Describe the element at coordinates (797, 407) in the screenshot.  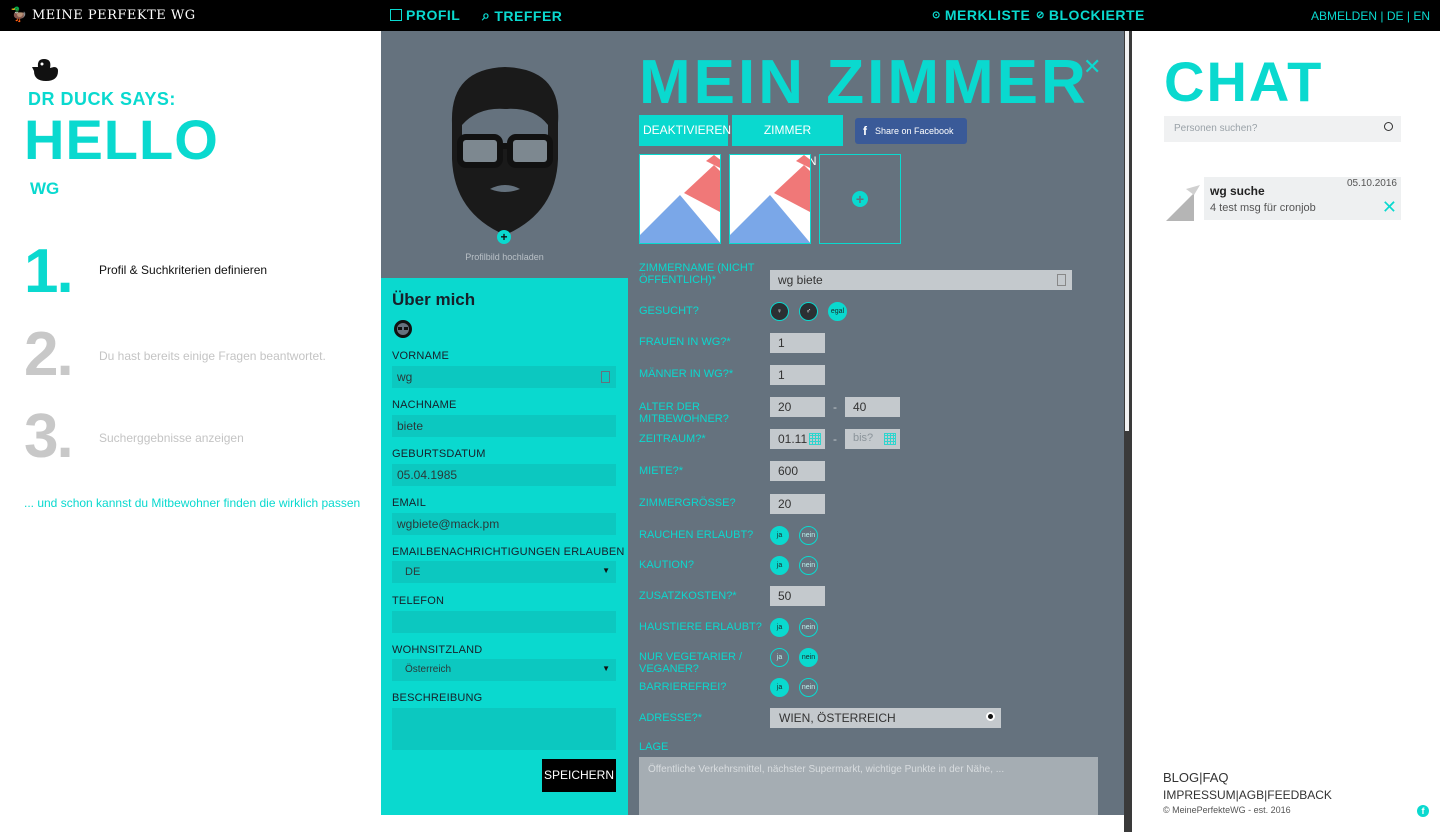
I see `alter-from-input: 20` at that location.